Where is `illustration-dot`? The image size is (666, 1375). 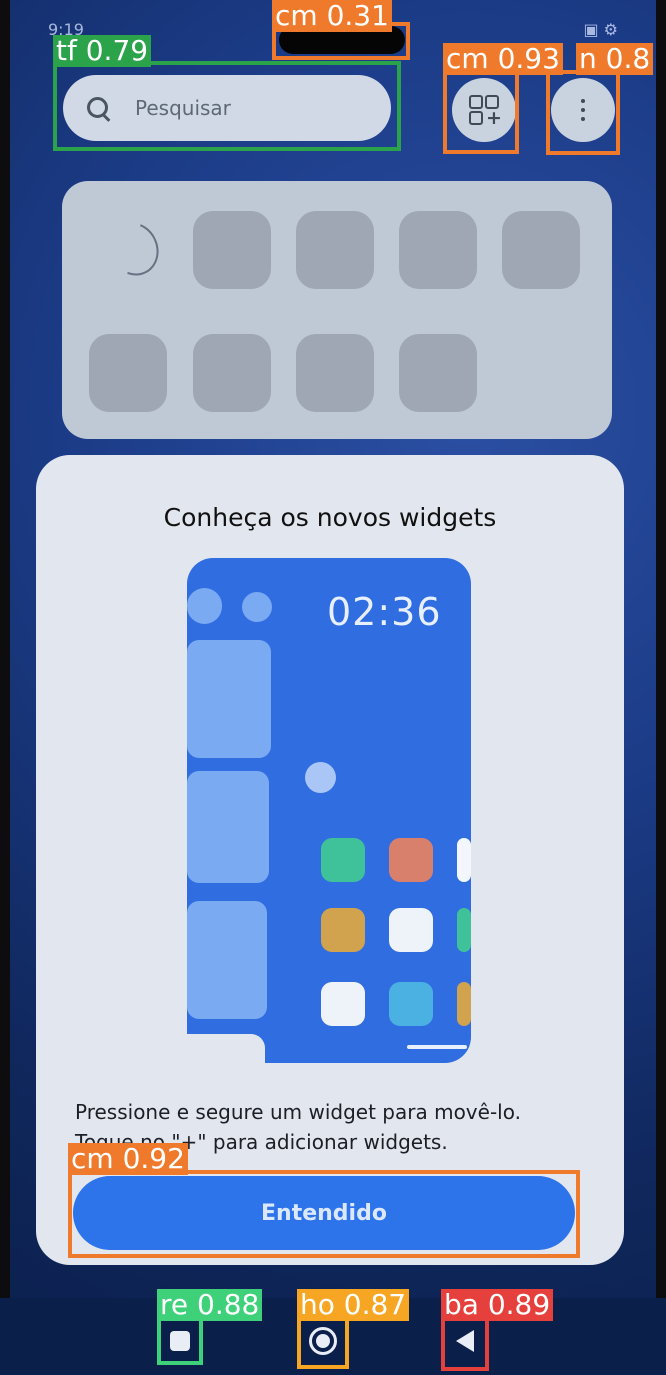
illustration-dot is located at coordinates (320, 777).